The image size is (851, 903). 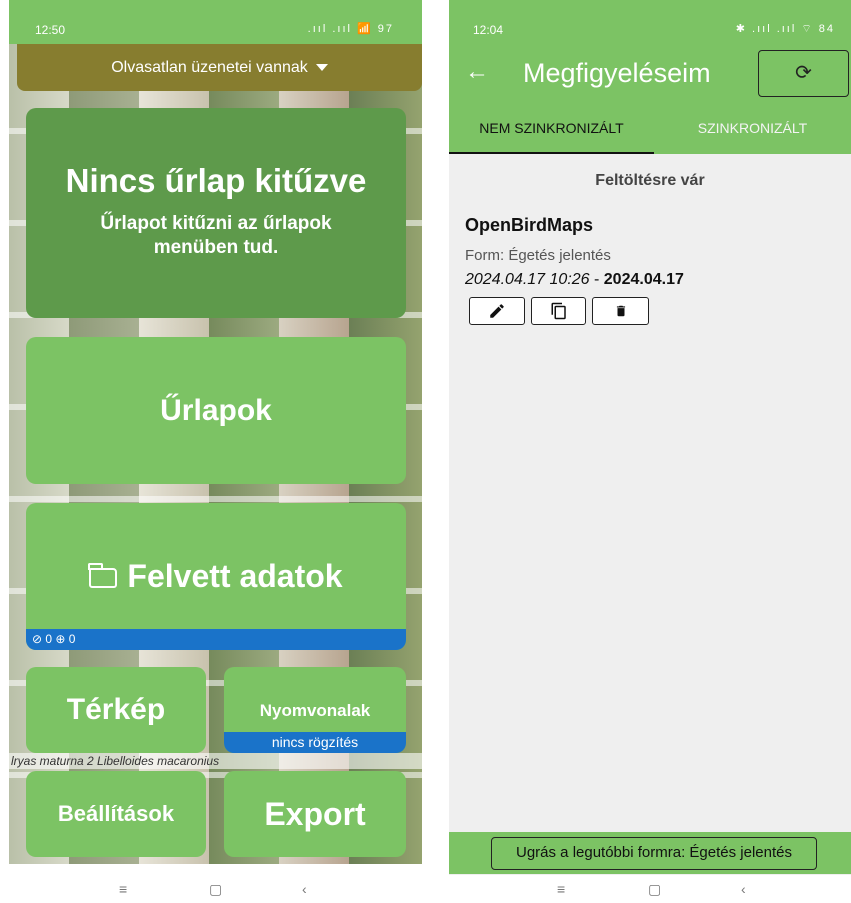 What do you see at coordinates (538, 255) in the screenshot?
I see `observation-form: Form: Égetés jelentés` at bounding box center [538, 255].